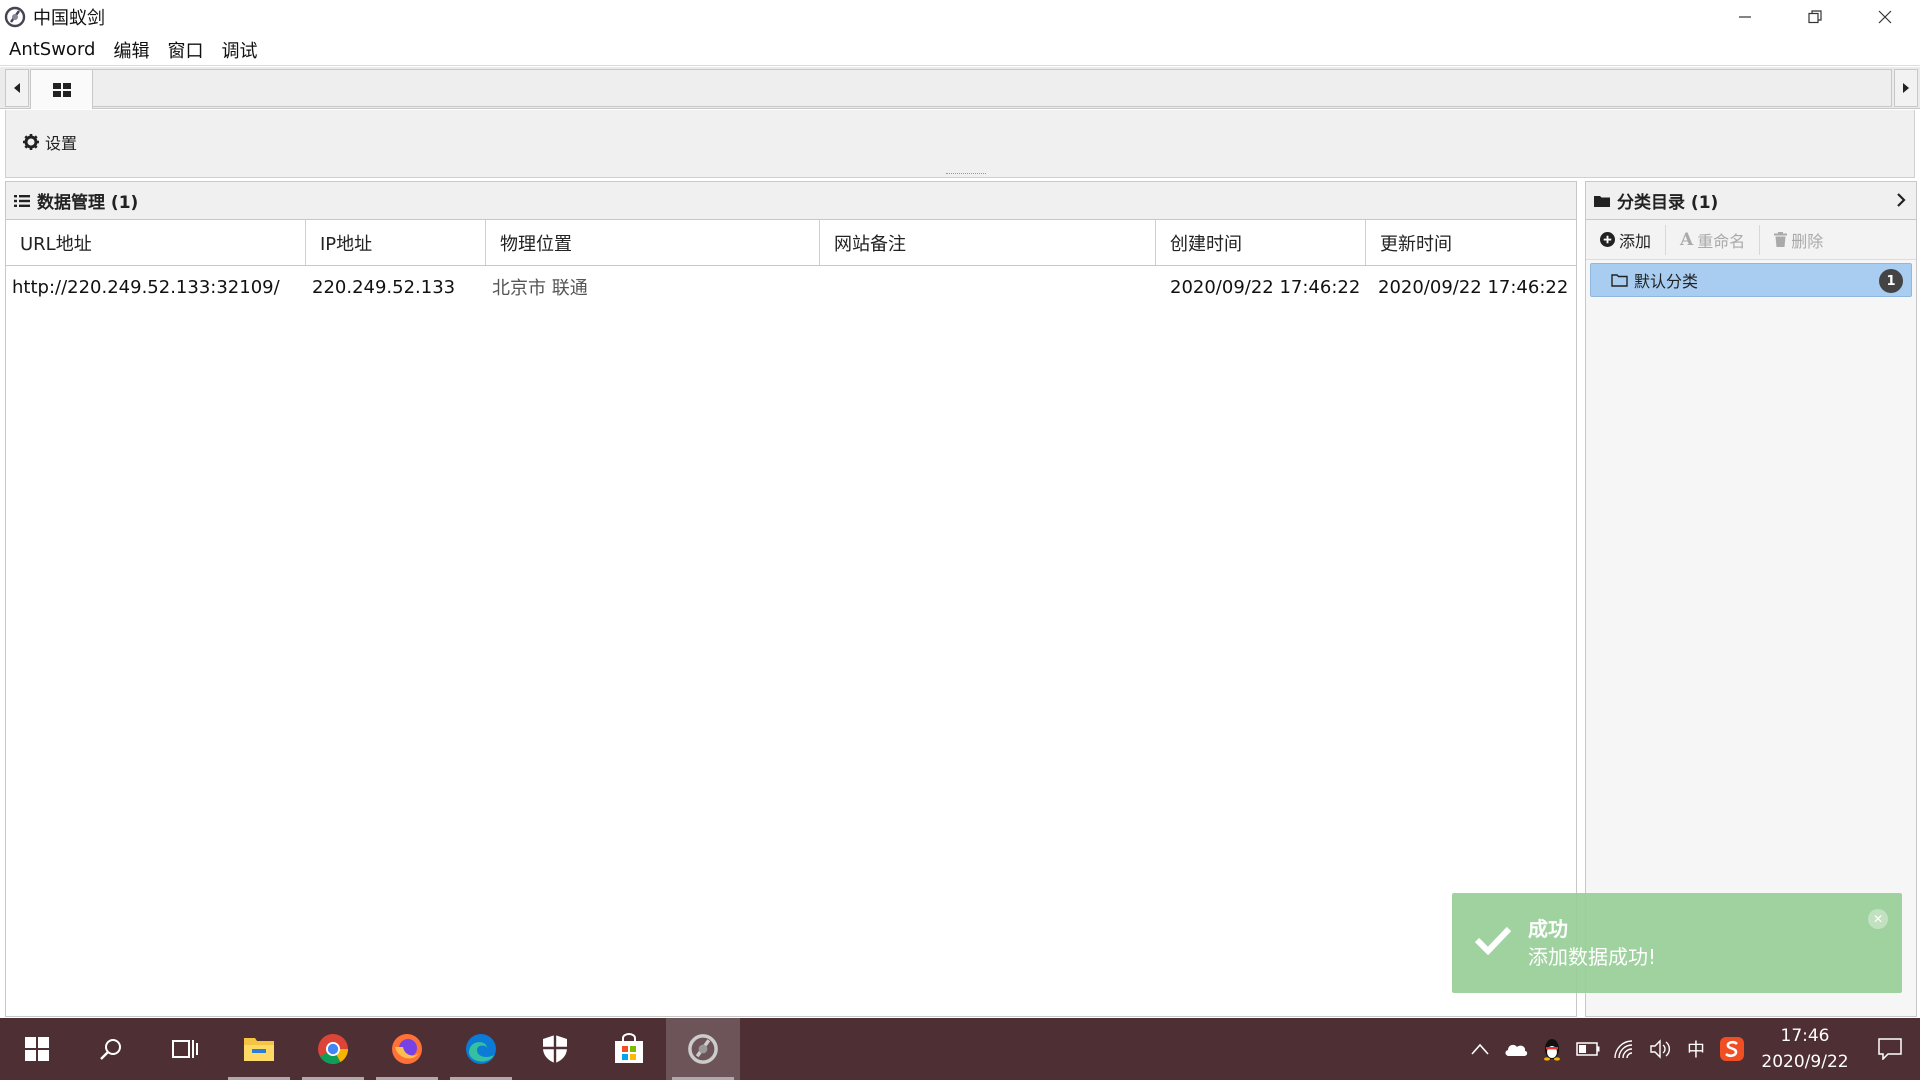 The height and width of the screenshot is (1080, 1920). What do you see at coordinates (992, 88) in the screenshot?
I see `tab-strip-empty-area` at bounding box center [992, 88].